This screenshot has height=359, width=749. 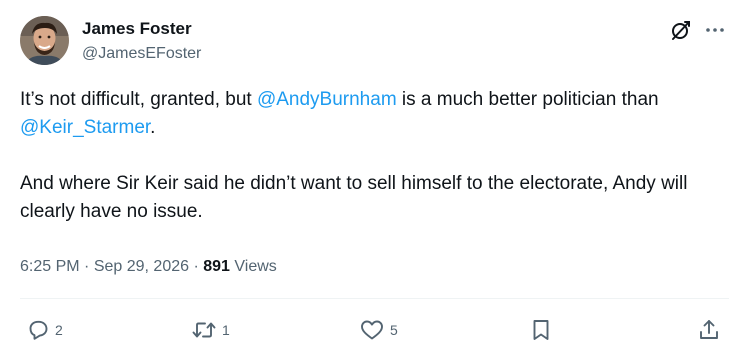 I want to click on reply-count: 2, so click(x=59, y=330).